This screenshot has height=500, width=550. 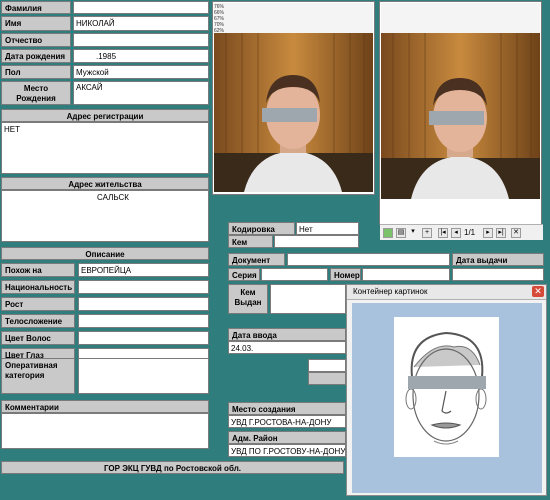 I want to click on delete-icon: ✕, so click(x=516, y=233).